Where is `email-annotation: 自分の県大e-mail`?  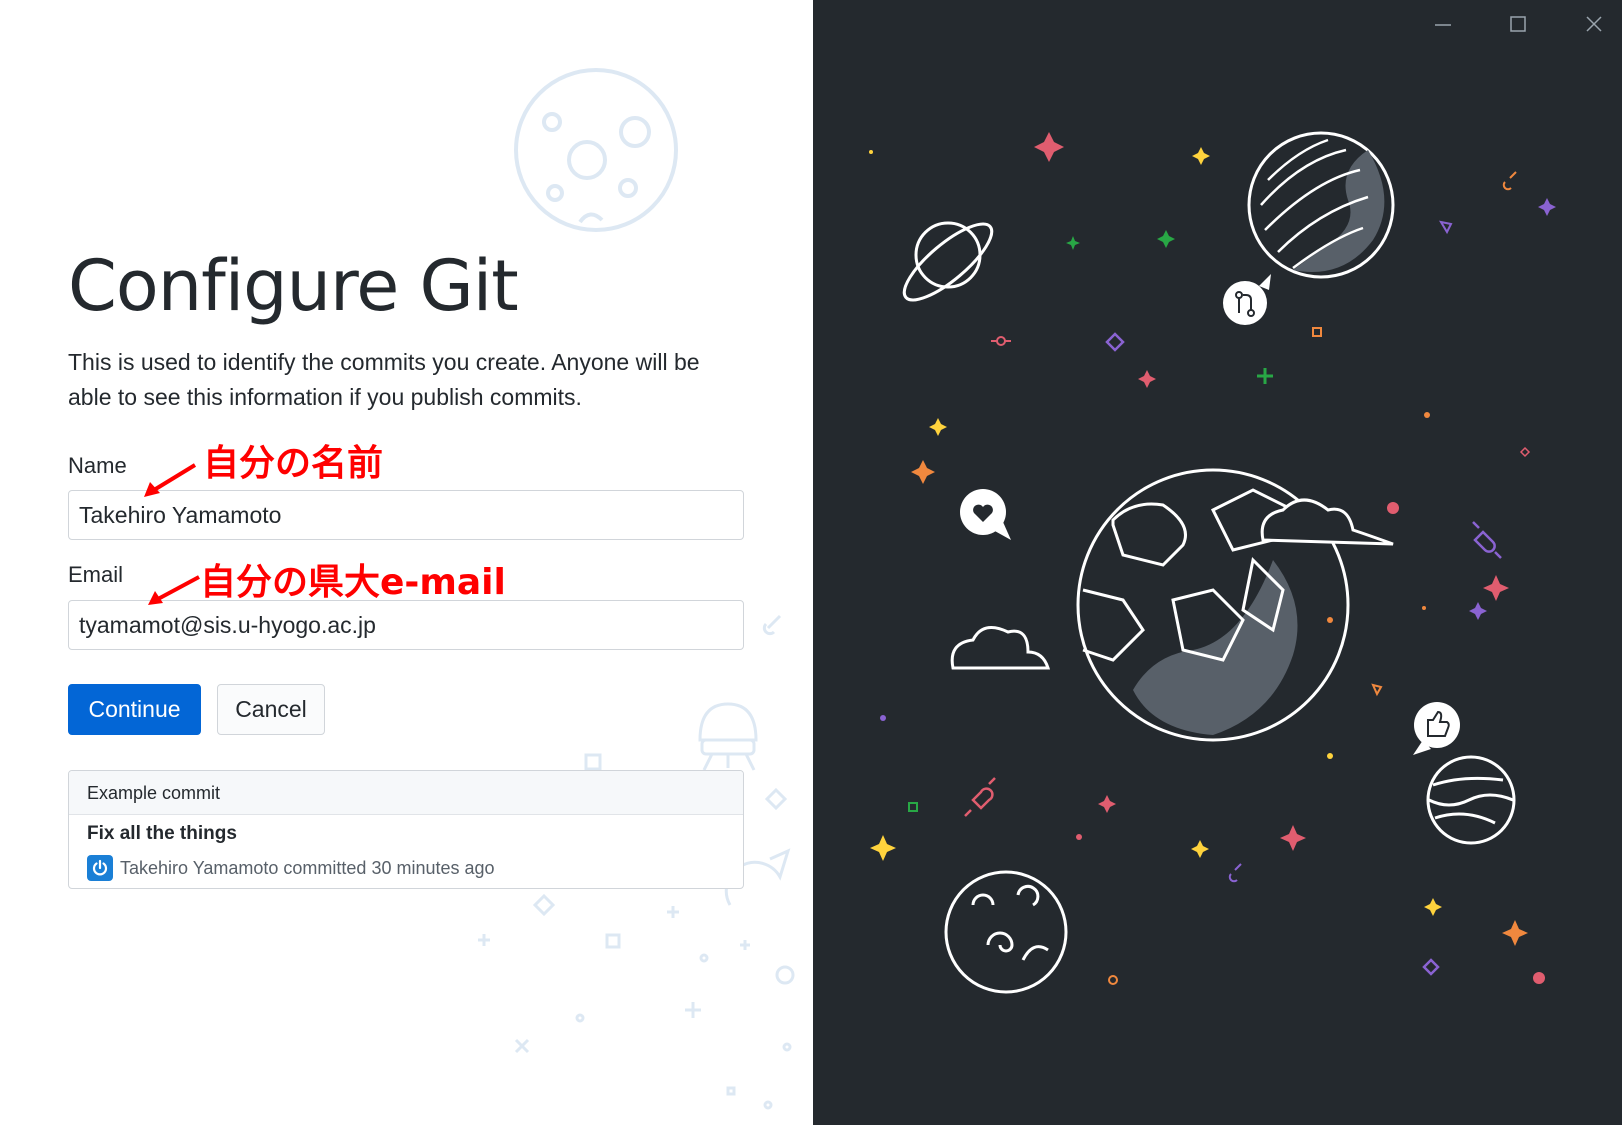 email-annotation: 自分の県大e-mail is located at coordinates (353, 582).